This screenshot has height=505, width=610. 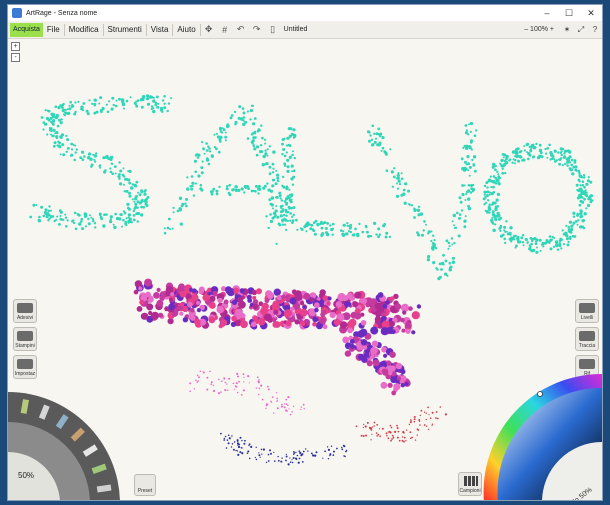 I want to click on letter-l, so click(x=335, y=183).